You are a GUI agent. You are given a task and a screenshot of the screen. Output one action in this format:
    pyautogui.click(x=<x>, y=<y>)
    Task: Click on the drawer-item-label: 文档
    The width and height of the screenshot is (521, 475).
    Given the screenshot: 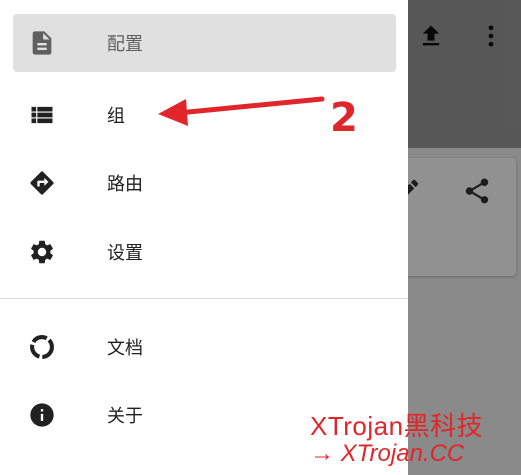 What is the action you would take?
    pyautogui.click(x=125, y=348)
    